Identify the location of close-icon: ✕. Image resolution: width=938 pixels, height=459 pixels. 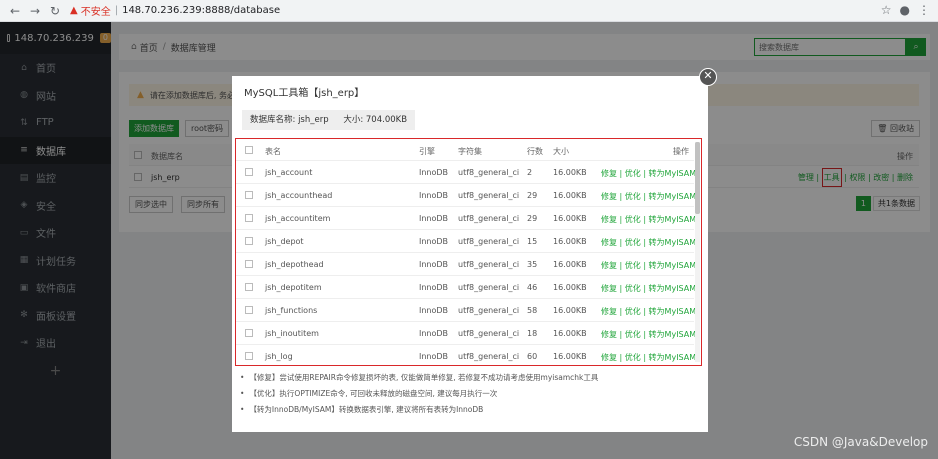
(708, 77).